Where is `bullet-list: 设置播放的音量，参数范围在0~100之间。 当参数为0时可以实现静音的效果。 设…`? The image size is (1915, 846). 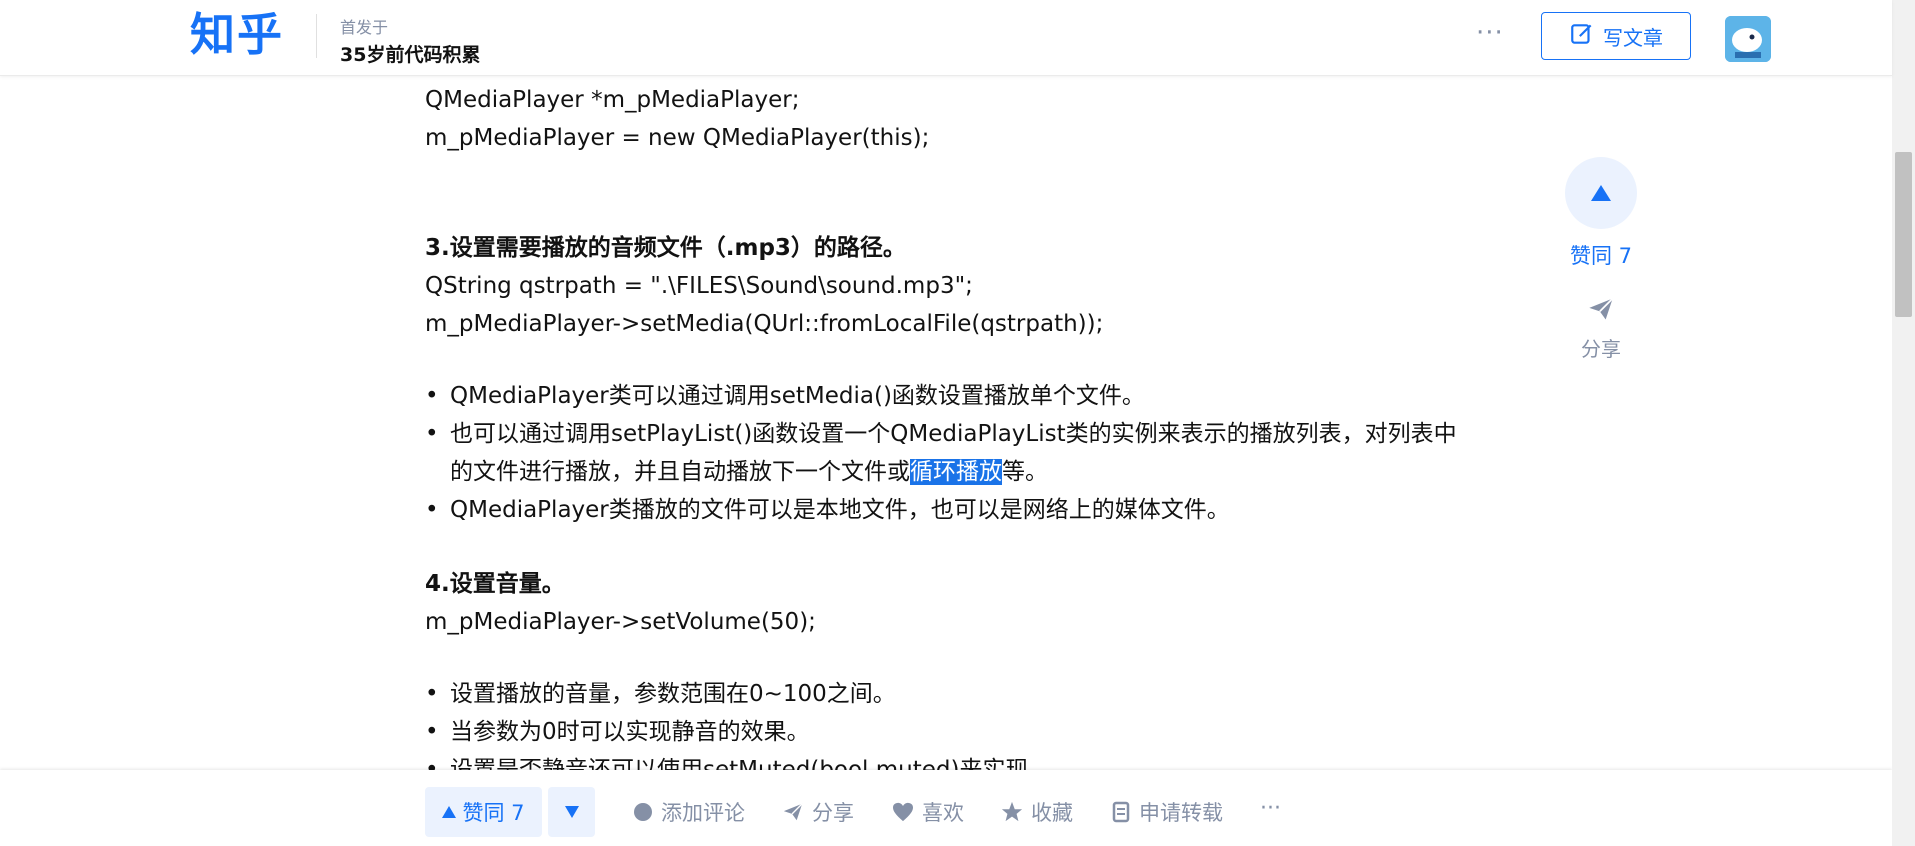
bullet-list: 设置播放的音量，参数范围在0~100之间。 当参数为0时可以实现静音的效果。 设… is located at coordinates (945, 722).